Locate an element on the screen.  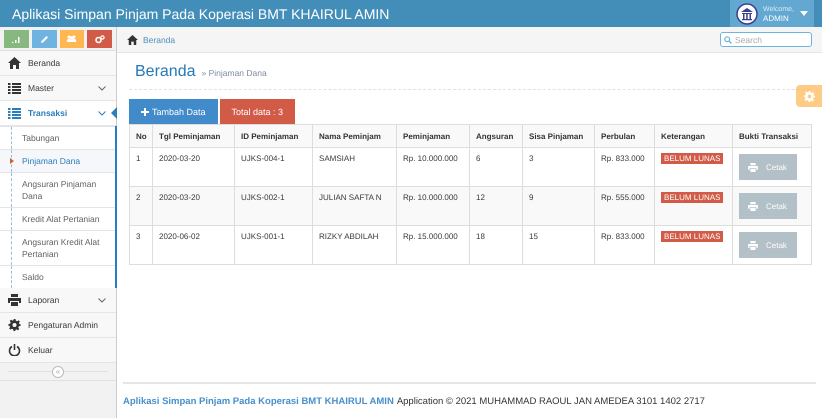
table-cell: UJKS-001-1 is located at coordinates (273, 245).